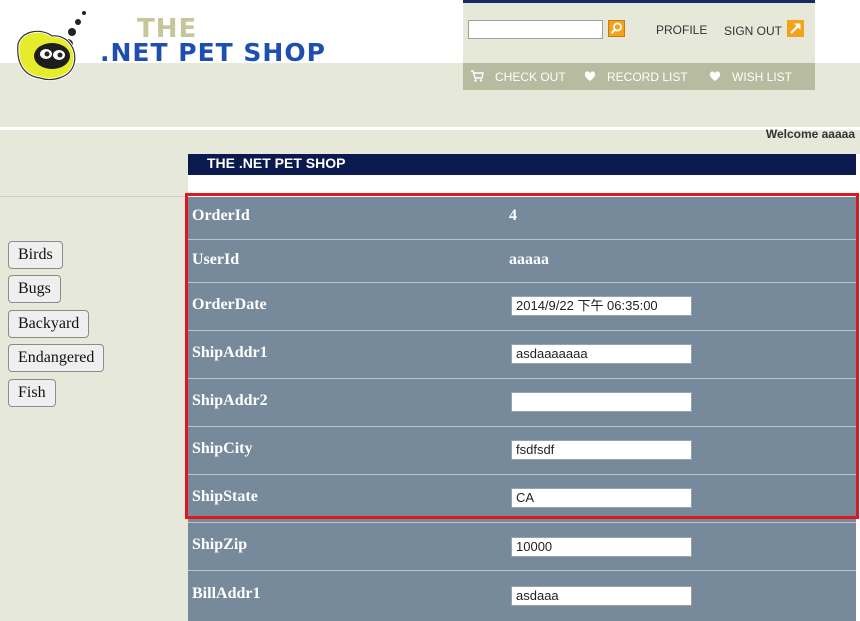 The width and height of the screenshot is (860, 621). I want to click on field-label: ShipCity, so click(222, 448).